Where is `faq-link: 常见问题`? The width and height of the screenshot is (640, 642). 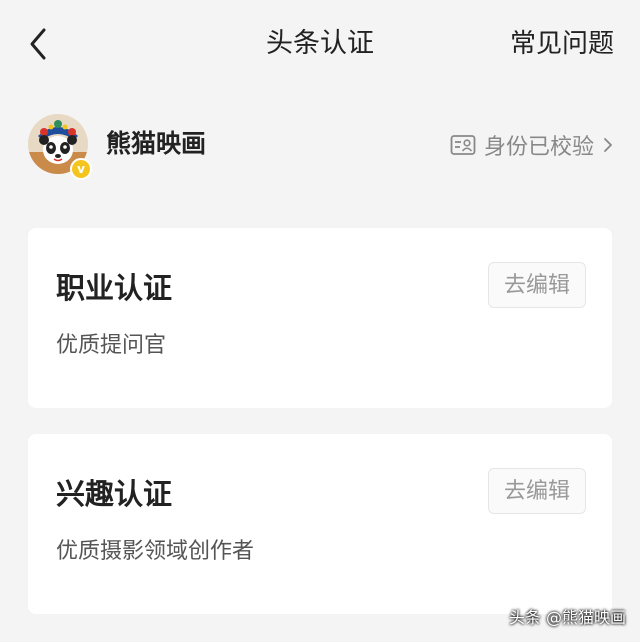 faq-link: 常见问题 is located at coordinates (562, 44).